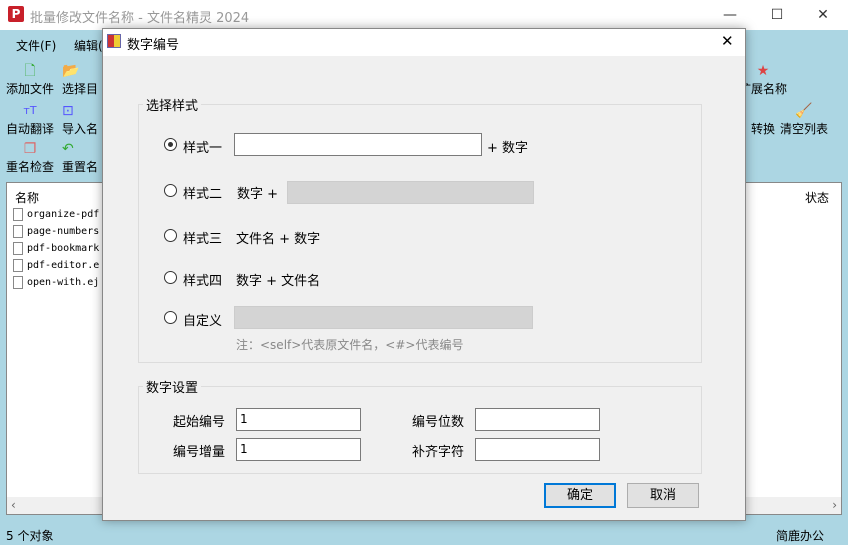 The image size is (848, 545). I want to click on copy-check-icon: ❐, so click(30, 149).